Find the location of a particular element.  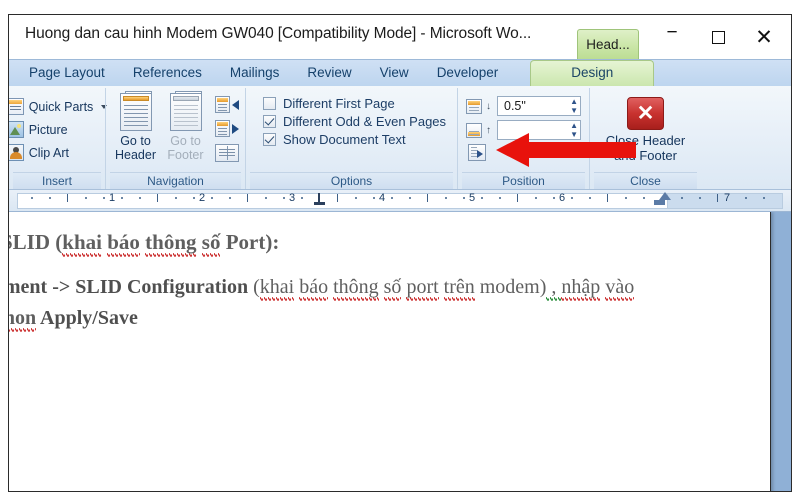

picture-button: Picture is located at coordinates (59, 129).